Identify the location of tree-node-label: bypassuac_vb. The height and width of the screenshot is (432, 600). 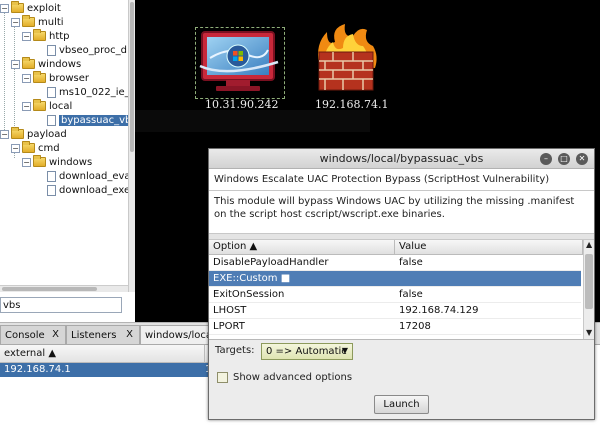
(93, 120).